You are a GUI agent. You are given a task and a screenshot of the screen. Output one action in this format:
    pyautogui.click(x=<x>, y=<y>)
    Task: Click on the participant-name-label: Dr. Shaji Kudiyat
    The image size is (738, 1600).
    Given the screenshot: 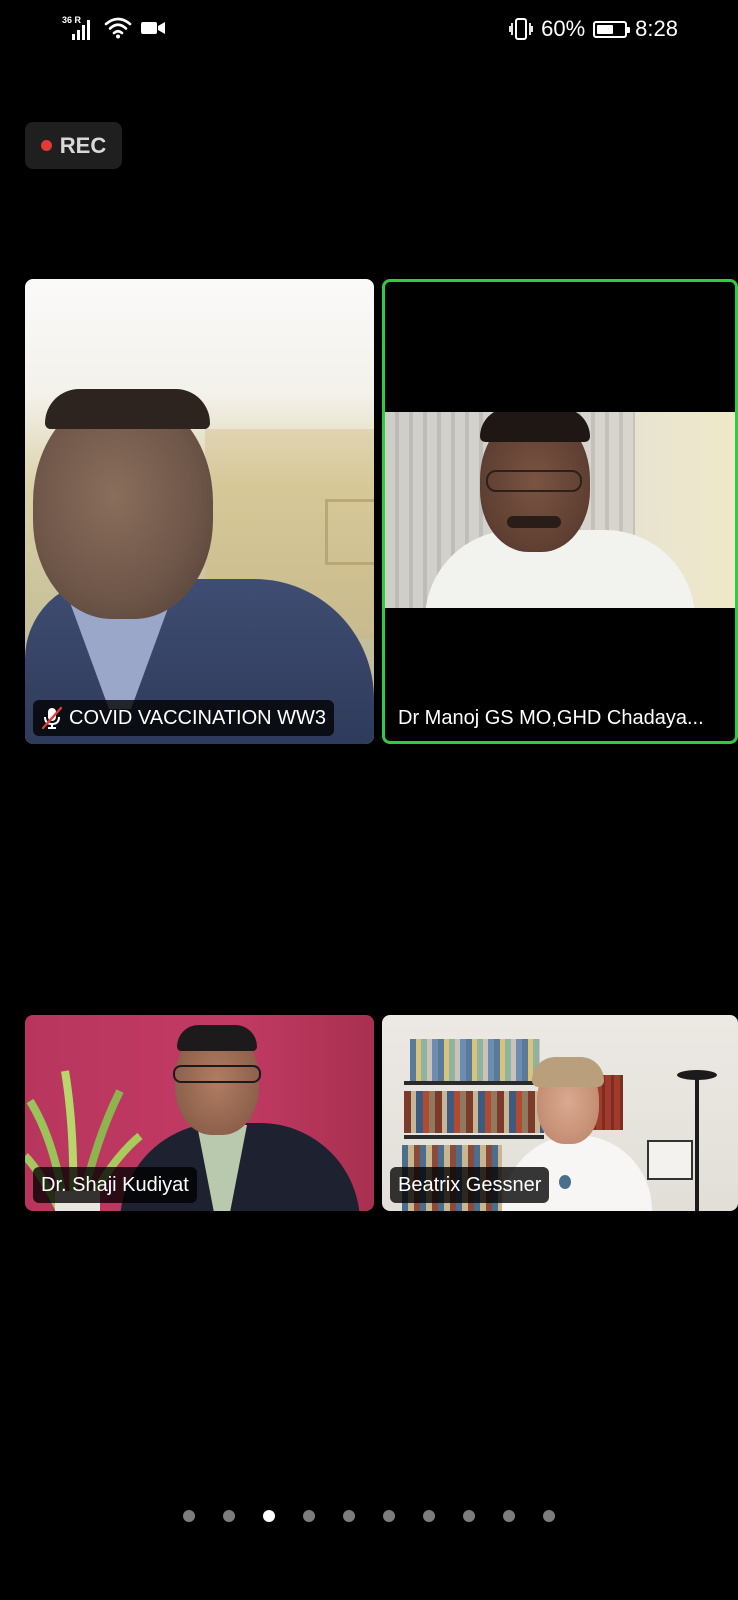 What is the action you would take?
    pyautogui.click(x=115, y=1185)
    